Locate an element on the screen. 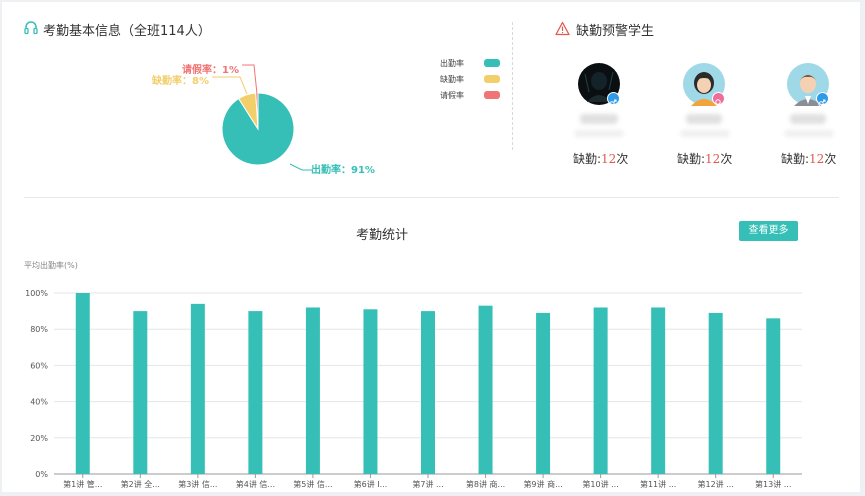  attendance-info-title: 考勤基本信息（全班114人） is located at coordinates (127, 31).